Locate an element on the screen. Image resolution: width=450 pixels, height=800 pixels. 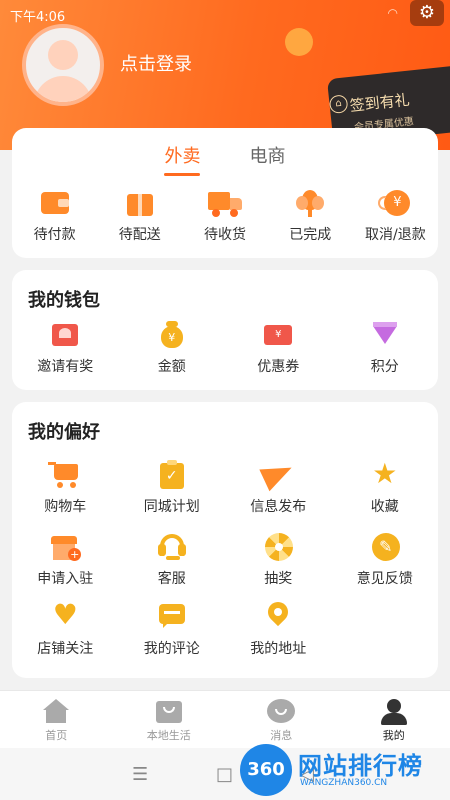
preferences-row-2: + 申请入驻 客服 抽奖 ✎ 意见反馈 is located at coordinates (225, 560).